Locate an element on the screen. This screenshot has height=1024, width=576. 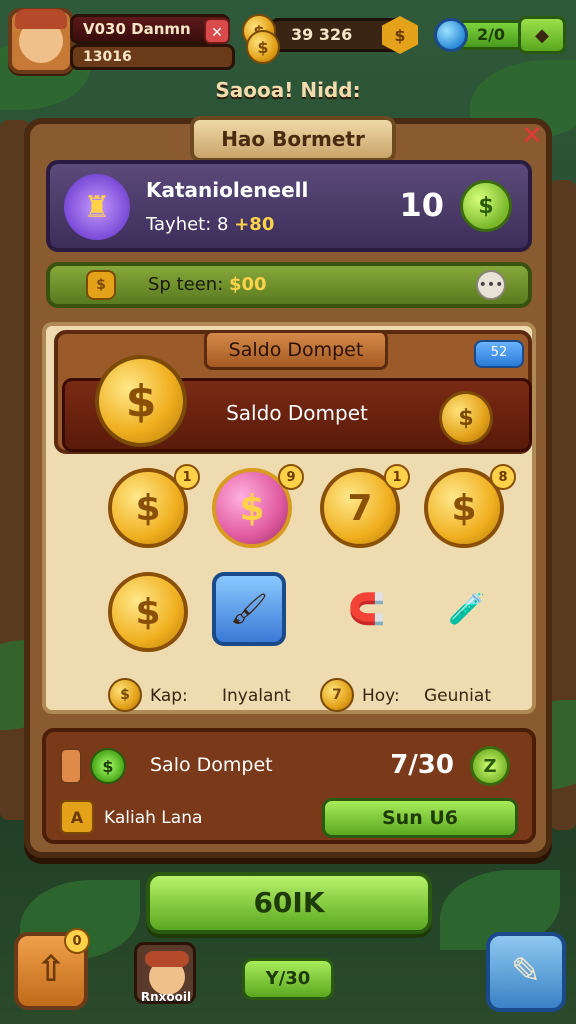
gem-icon: $ is located at coordinates (108, 766).